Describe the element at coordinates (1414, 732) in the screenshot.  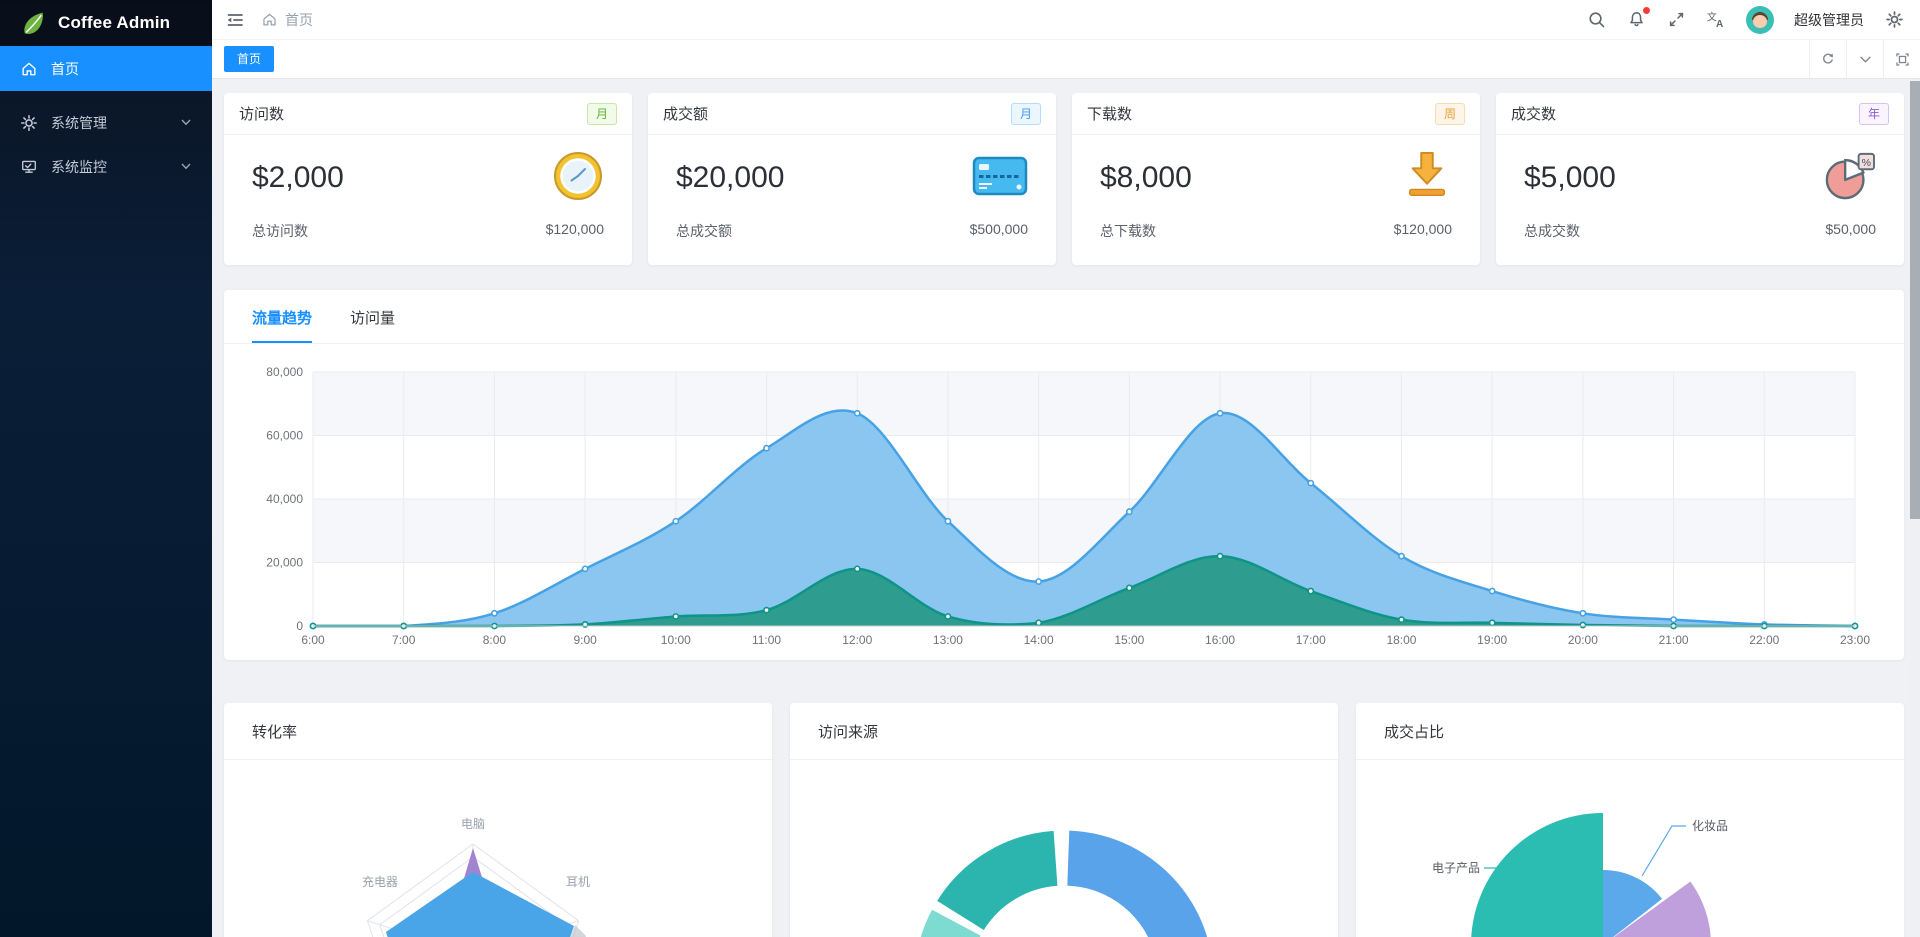
I see `card-title: 成交占比` at that location.